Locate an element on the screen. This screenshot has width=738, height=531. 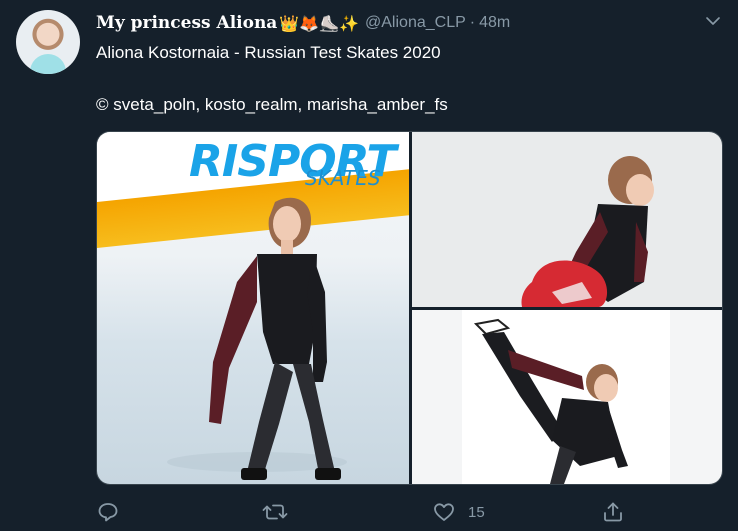
reply-icon is located at coordinates (108, 512).